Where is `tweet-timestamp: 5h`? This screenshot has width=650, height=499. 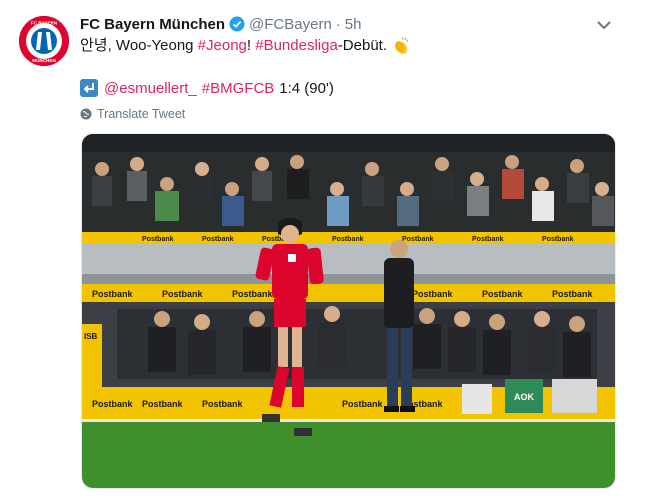 tweet-timestamp: 5h is located at coordinates (353, 24).